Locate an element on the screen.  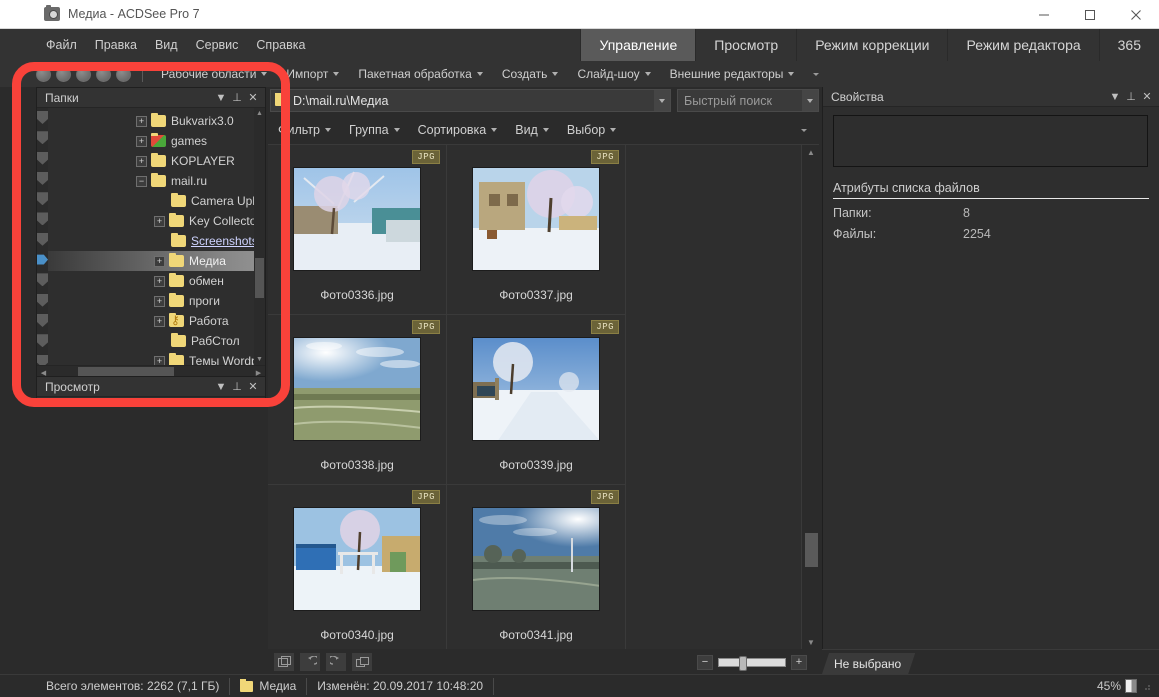
zoom-slider is located at coordinates (752, 663).